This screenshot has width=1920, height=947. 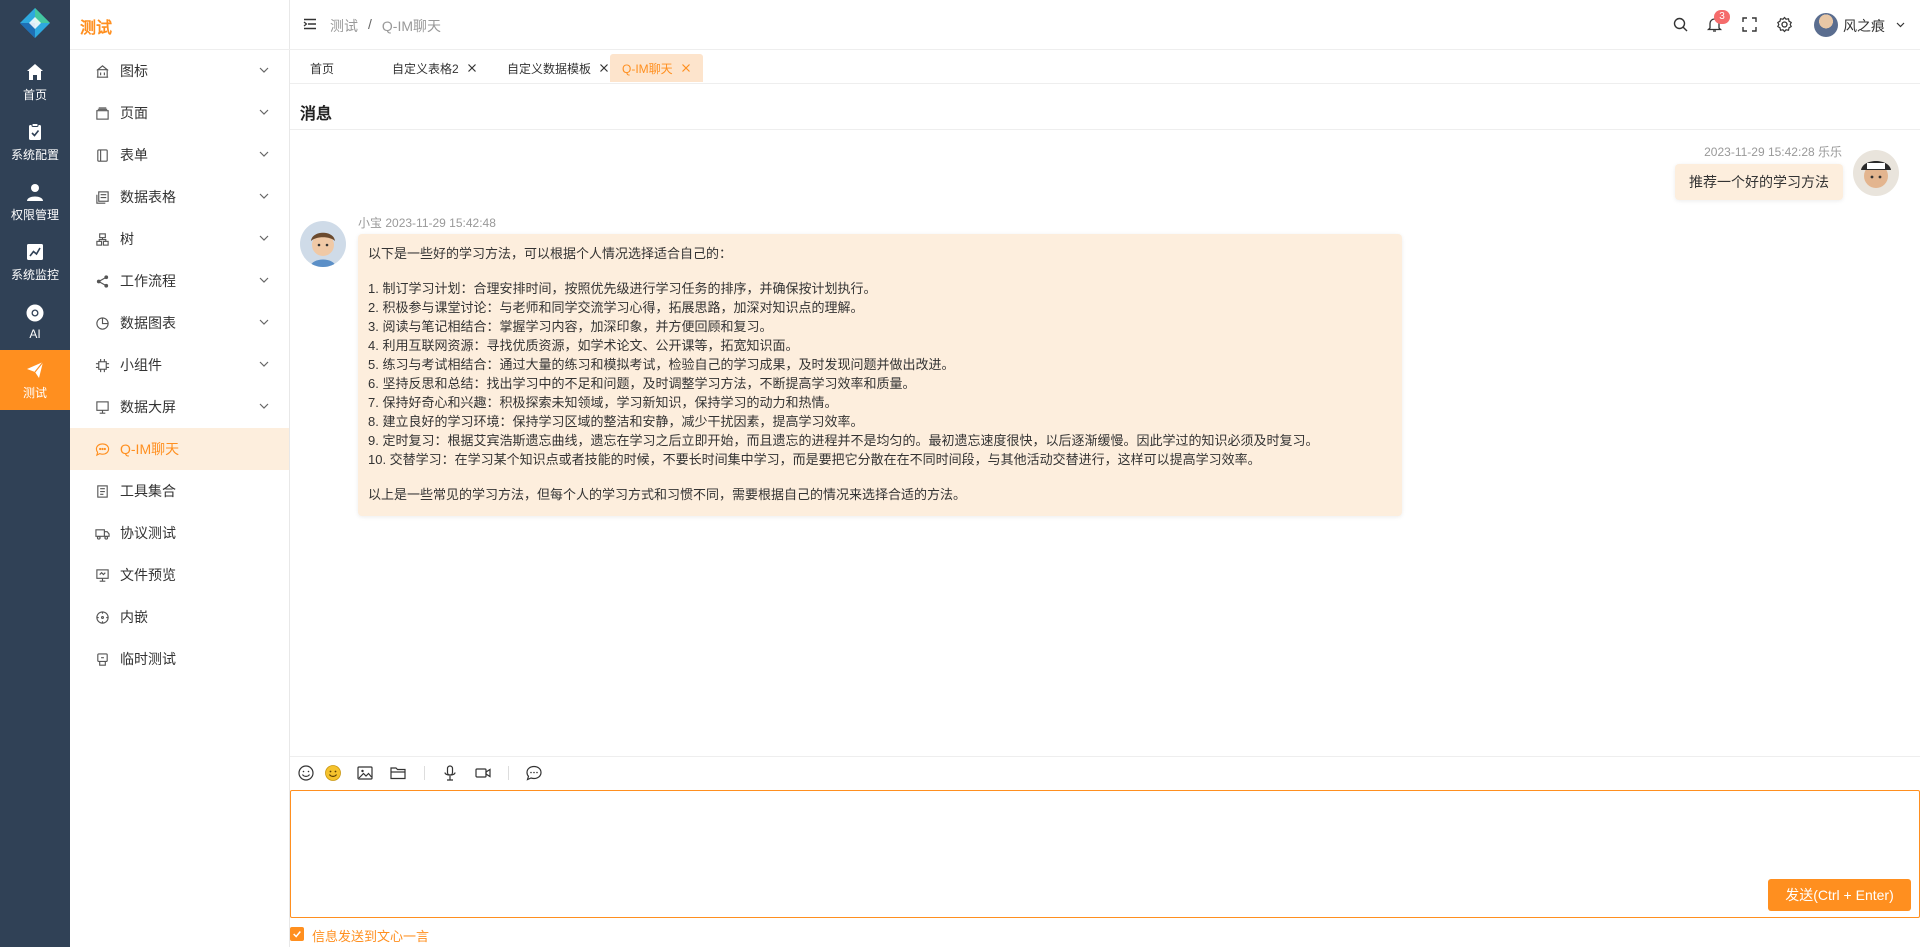 What do you see at coordinates (483, 773) in the screenshot?
I see `video-icon` at bounding box center [483, 773].